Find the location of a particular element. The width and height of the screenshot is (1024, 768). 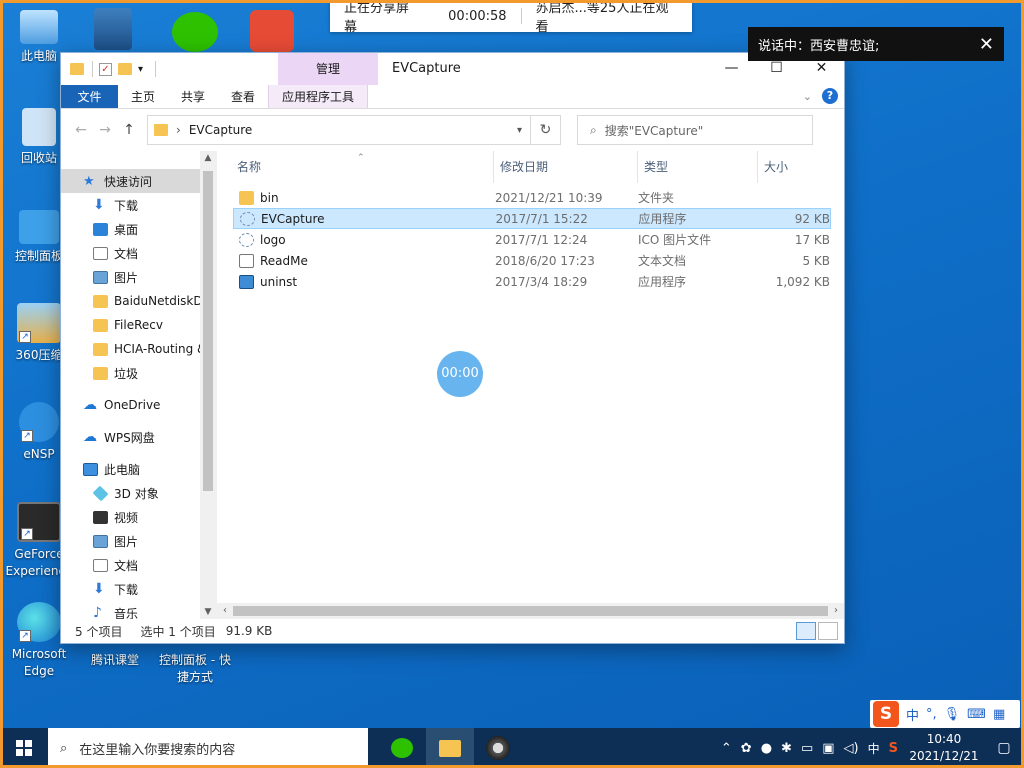

nav-item-pictures: 图片📌 is located at coordinates (138, 277).